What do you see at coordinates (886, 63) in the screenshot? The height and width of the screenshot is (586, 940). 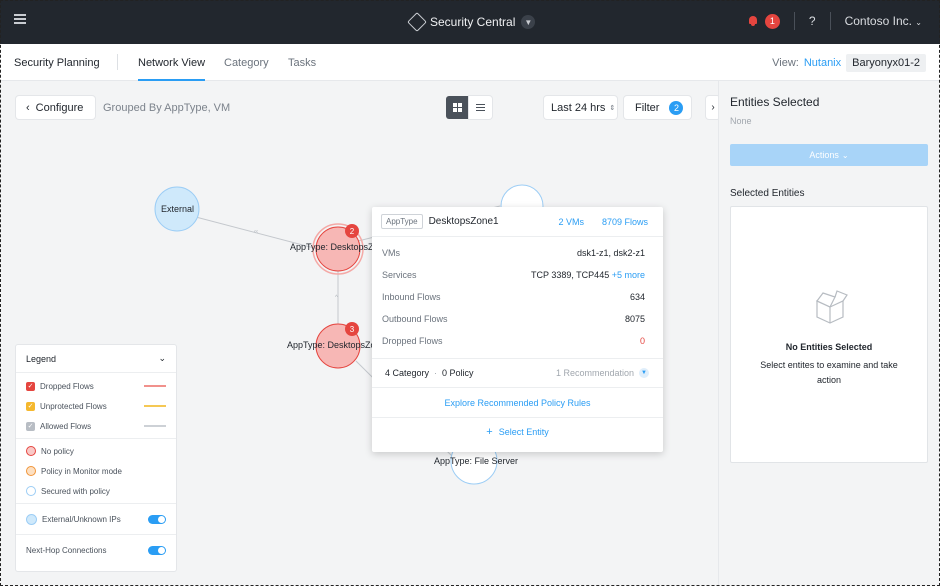 I see `cluster-chip: Baryonyx01-2` at bounding box center [886, 63].